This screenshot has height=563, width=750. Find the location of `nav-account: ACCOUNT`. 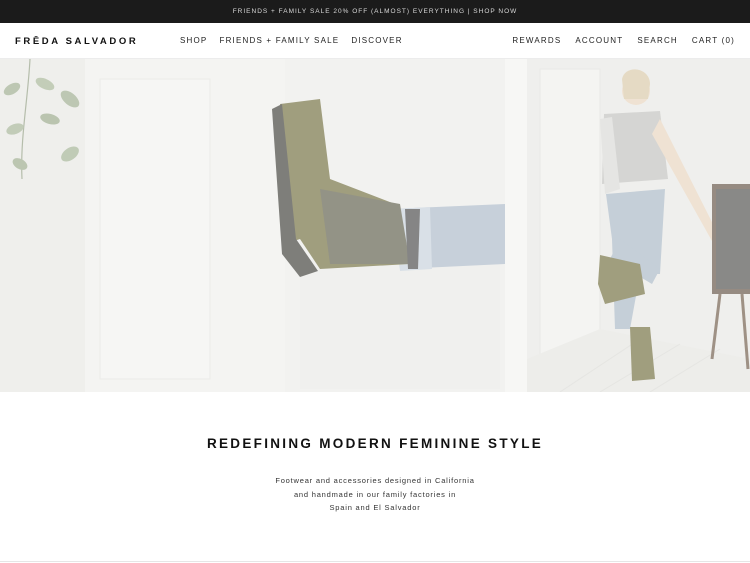

nav-account: ACCOUNT is located at coordinates (599, 40).